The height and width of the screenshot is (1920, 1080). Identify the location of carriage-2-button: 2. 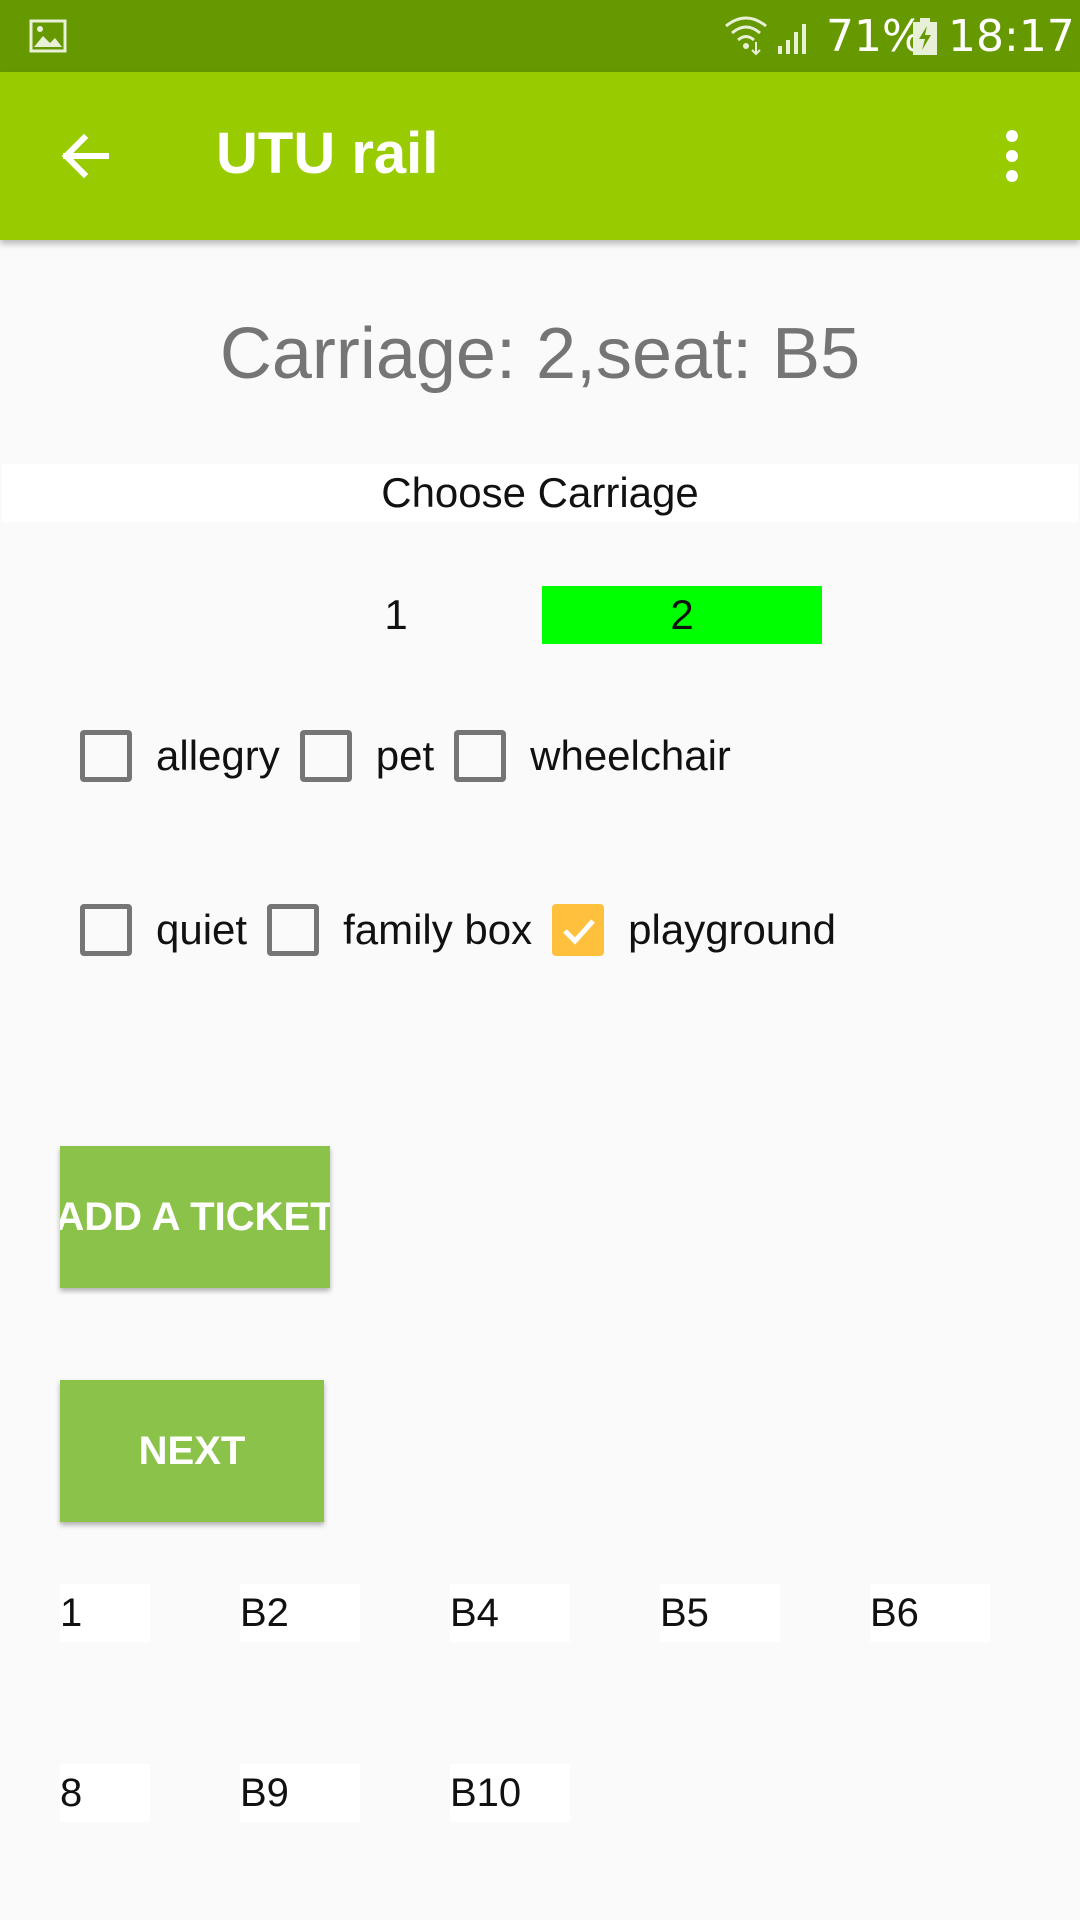
(682, 615).